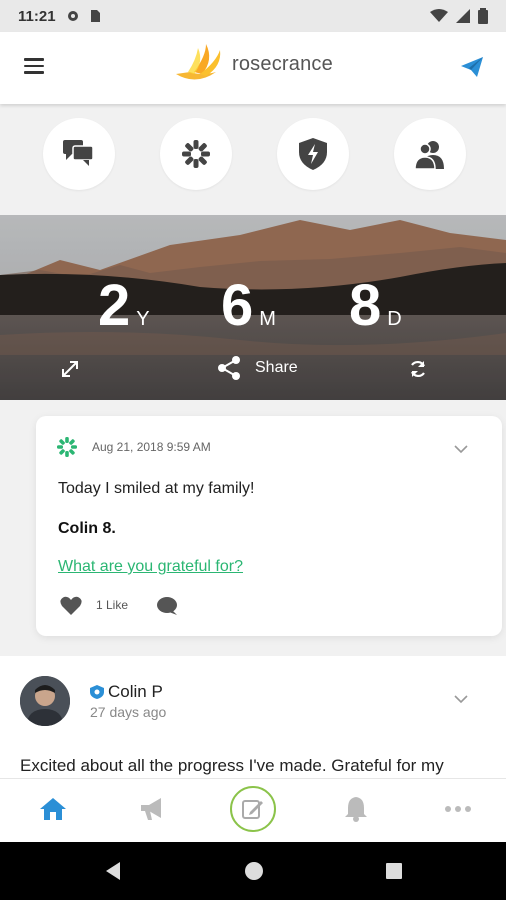 This screenshot has width=506, height=900. What do you see at coordinates (70, 369) in the screenshot?
I see `expand-icon` at bounding box center [70, 369].